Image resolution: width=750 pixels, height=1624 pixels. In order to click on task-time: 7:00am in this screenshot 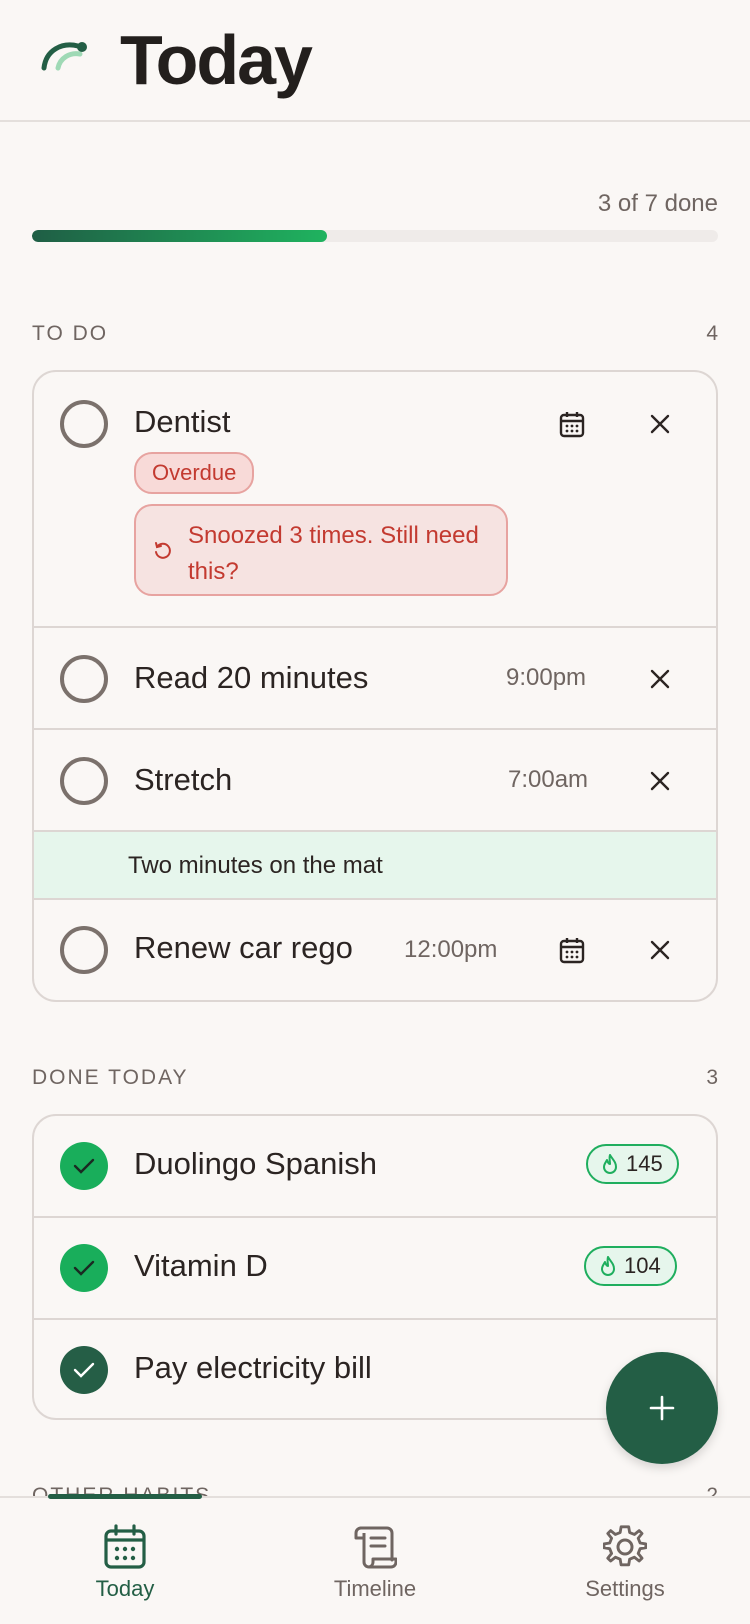, I will do `click(548, 779)`.